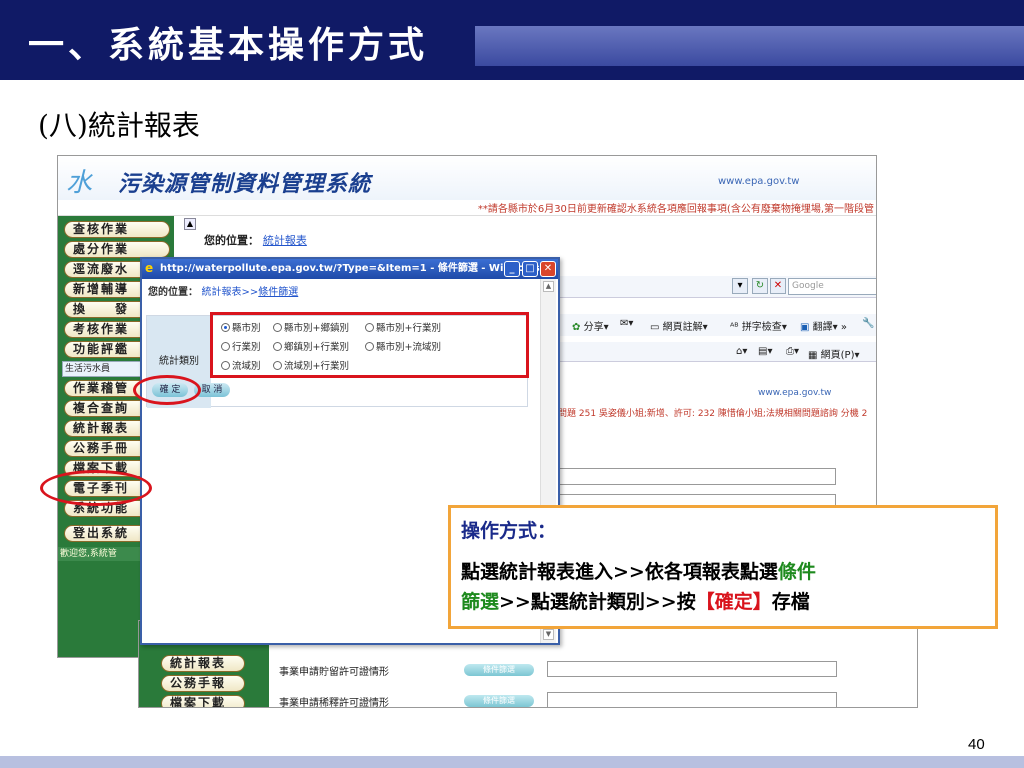 The height and width of the screenshot is (768, 1024). What do you see at coordinates (576, 327) in the screenshot?
I see `share-icon: ✿` at bounding box center [576, 327].